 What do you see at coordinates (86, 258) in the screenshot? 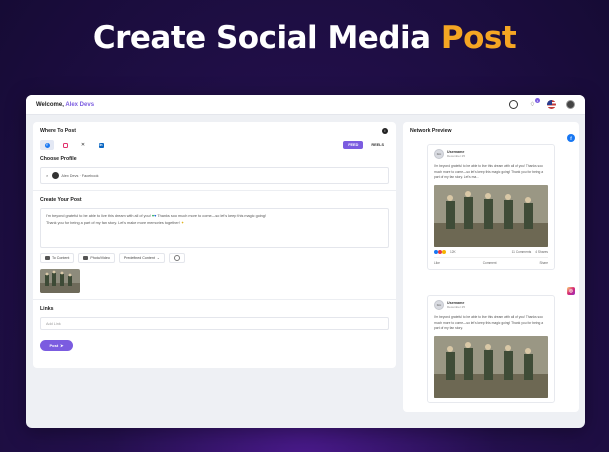
I see `photo-icon` at bounding box center [86, 258].